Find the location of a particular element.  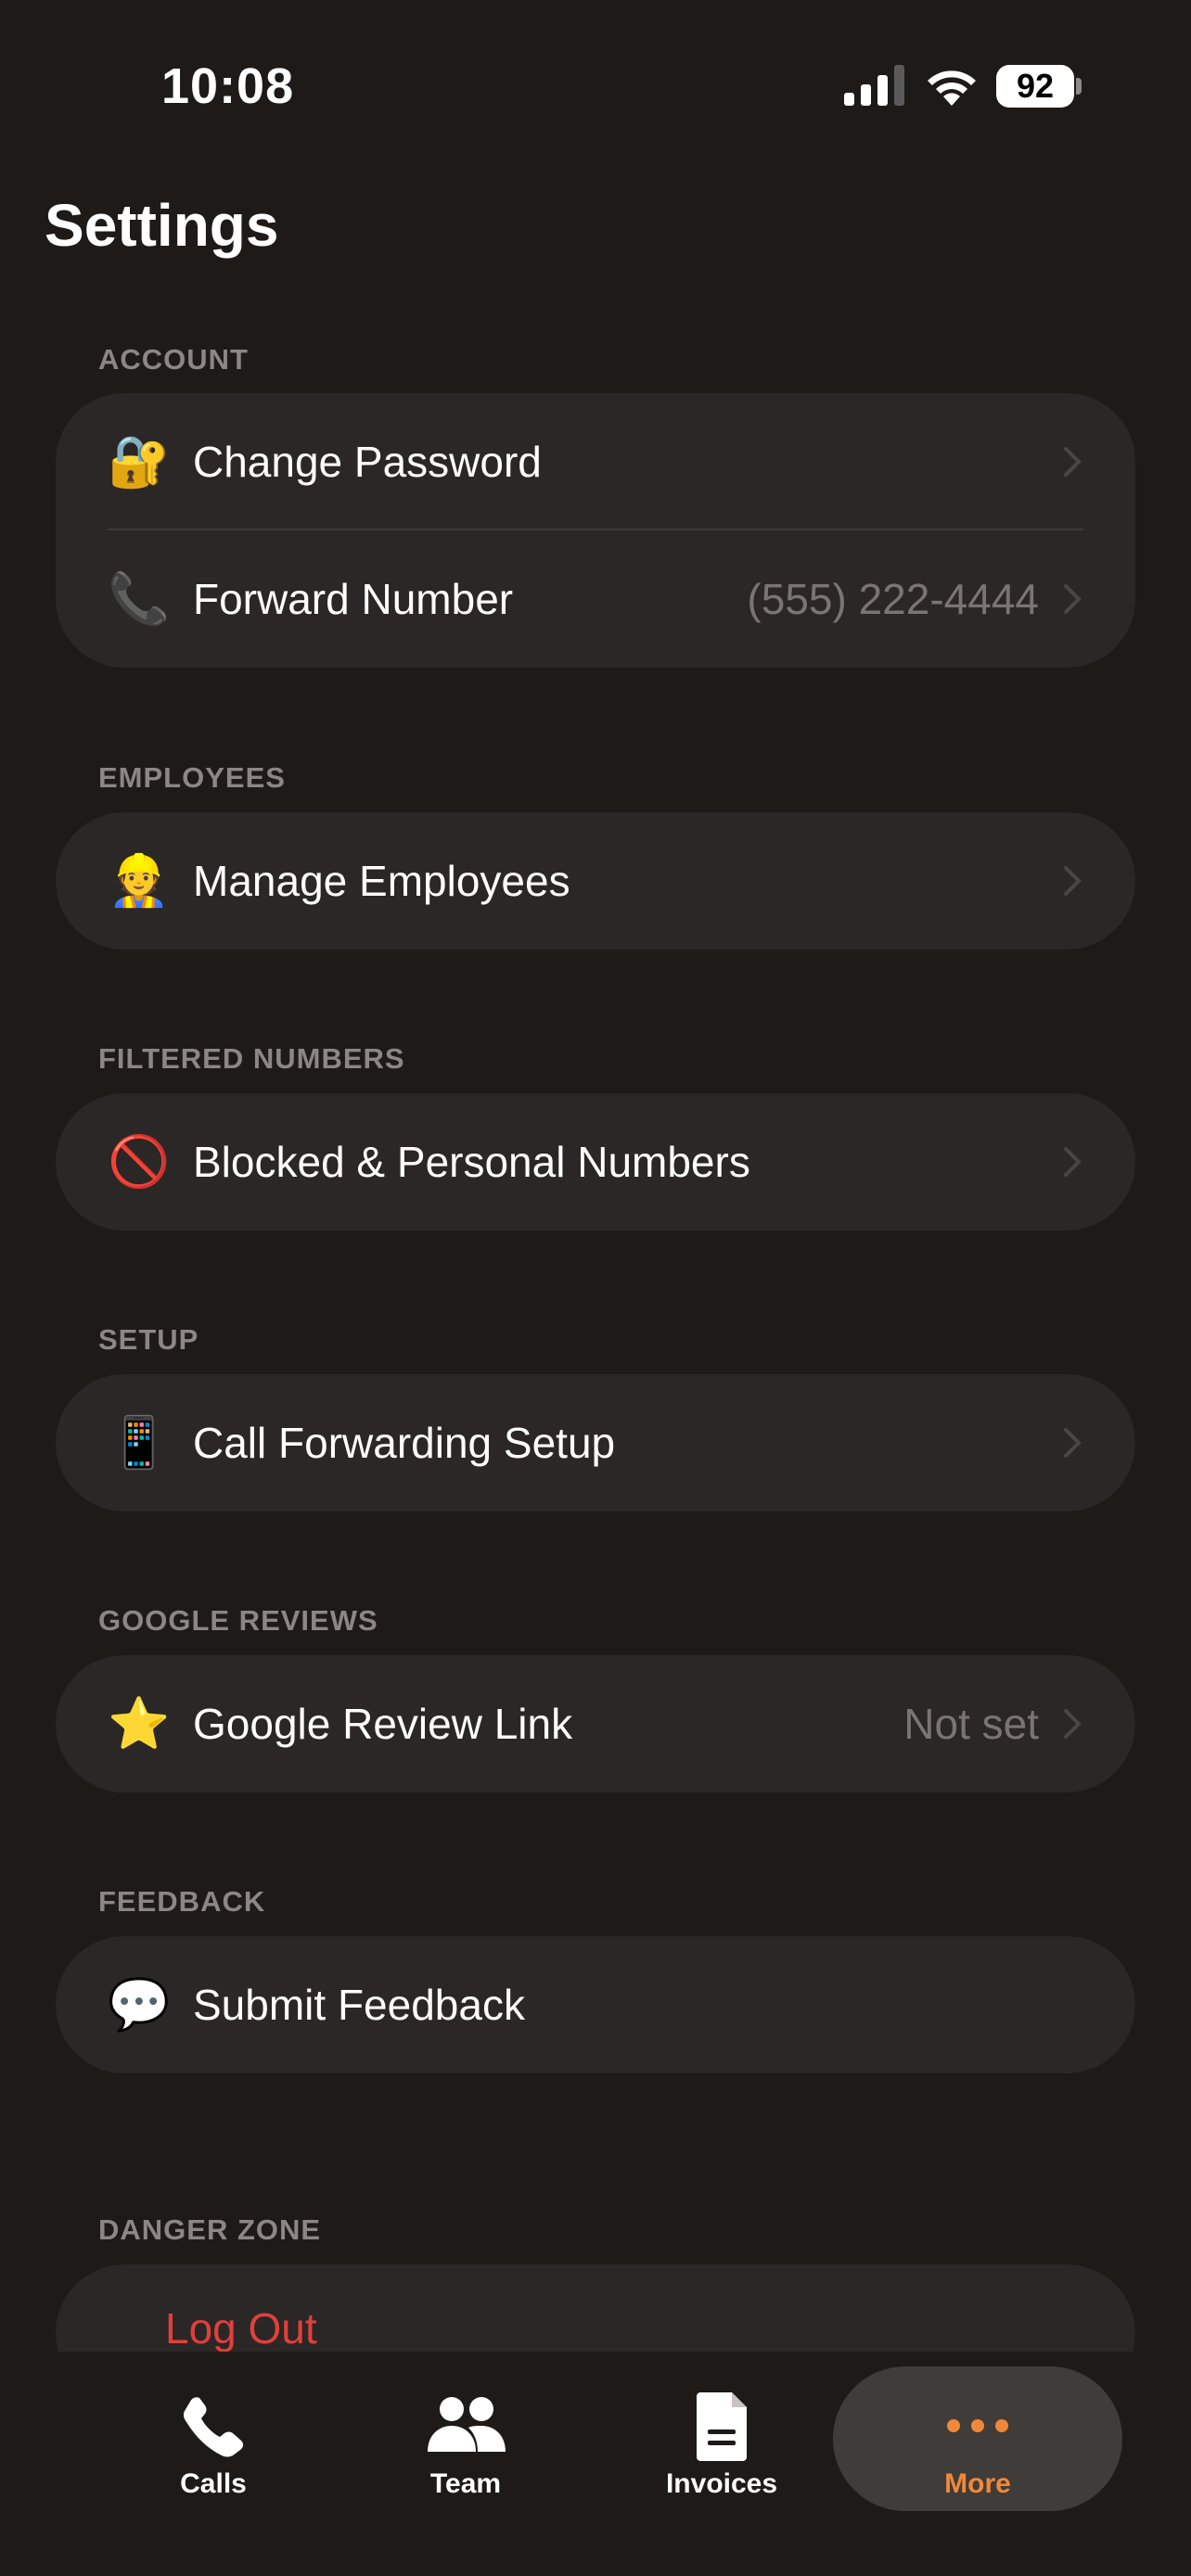

google-review-link-row: ⭐ Google Review Link Not set is located at coordinates (595, 1724).